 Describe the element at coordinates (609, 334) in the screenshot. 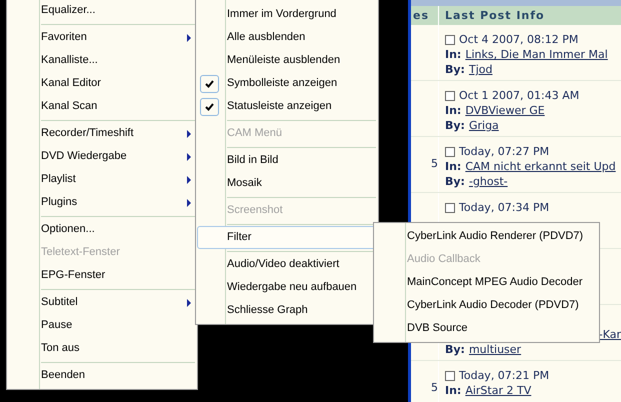

I see `topic-link: -Kar` at that location.